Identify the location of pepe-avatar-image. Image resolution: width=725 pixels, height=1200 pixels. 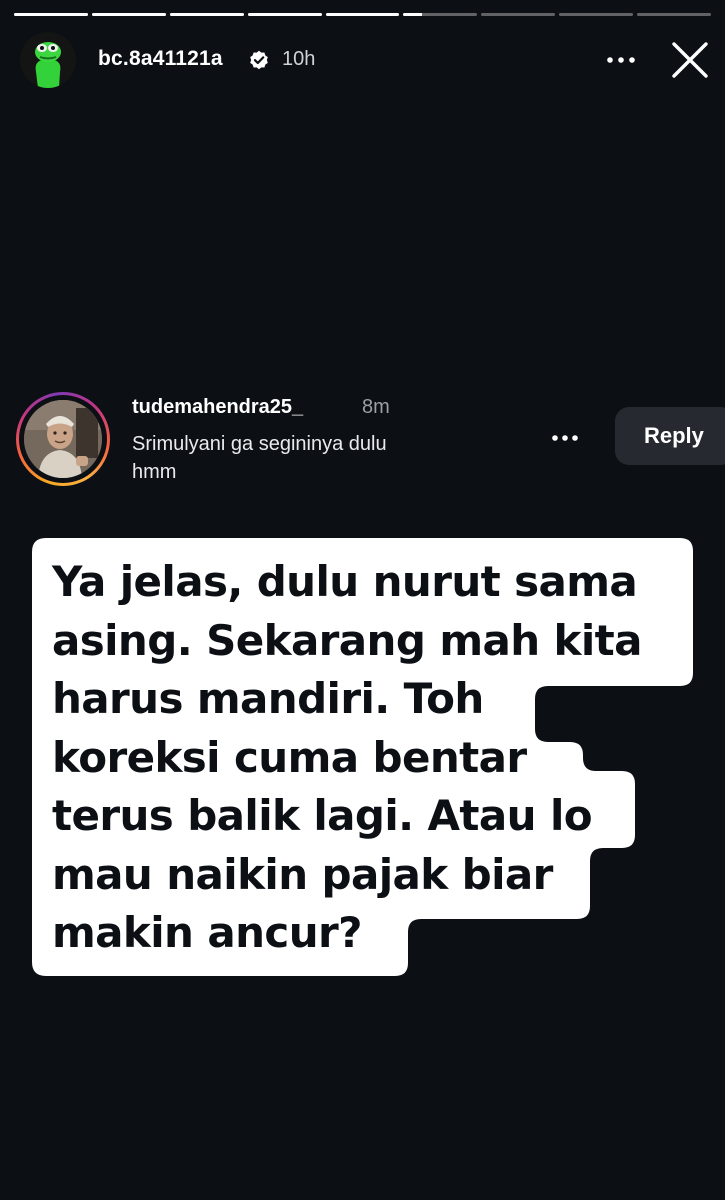
(48, 60).